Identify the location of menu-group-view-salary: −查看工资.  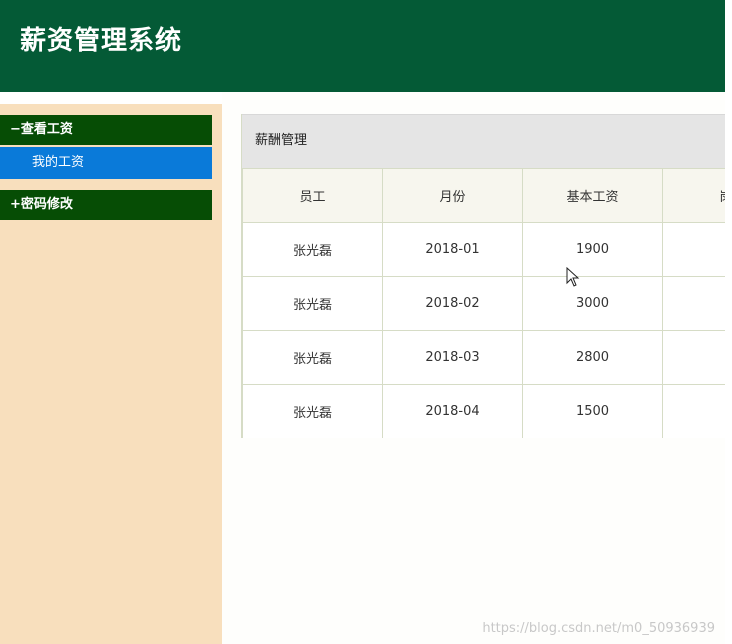
(106, 130).